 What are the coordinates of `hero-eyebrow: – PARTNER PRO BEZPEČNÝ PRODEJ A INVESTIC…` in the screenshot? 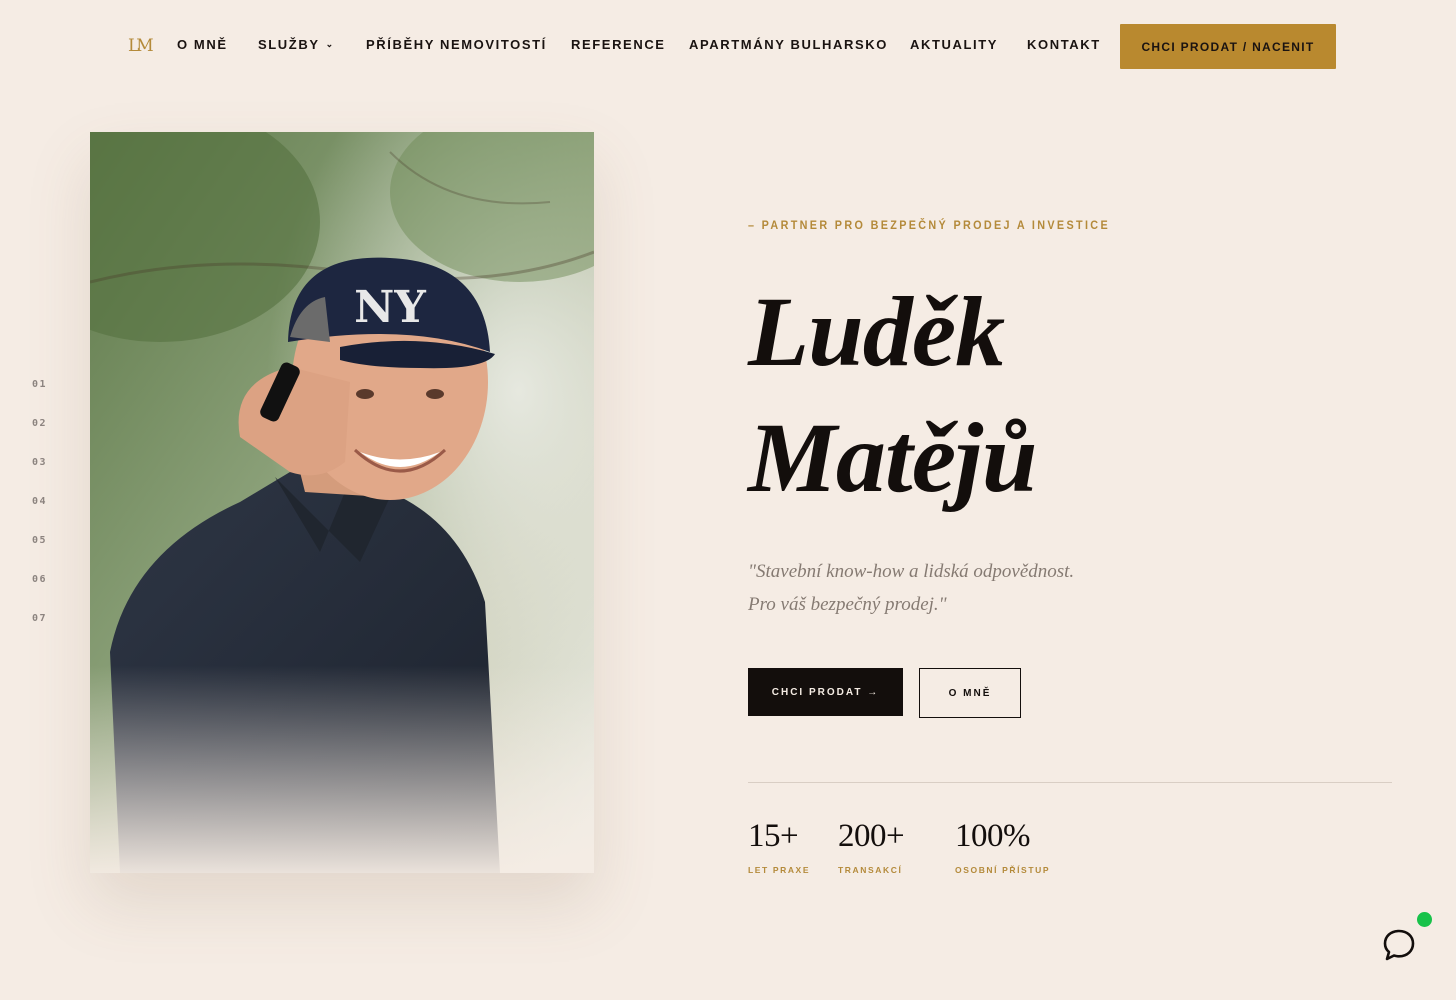 It's located at (929, 225).